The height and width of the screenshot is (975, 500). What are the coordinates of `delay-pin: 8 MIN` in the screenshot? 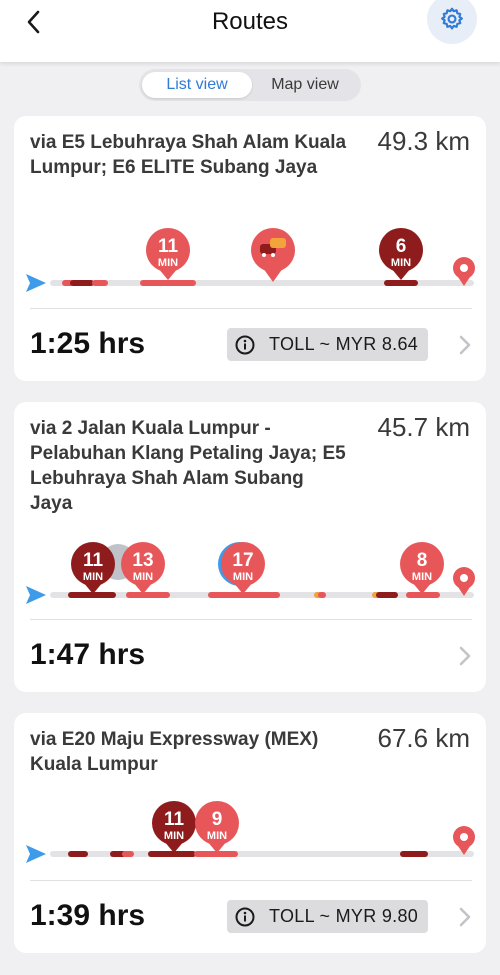 It's located at (422, 568).